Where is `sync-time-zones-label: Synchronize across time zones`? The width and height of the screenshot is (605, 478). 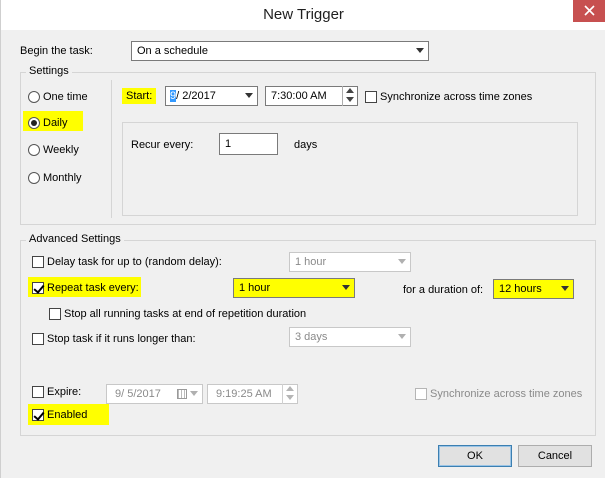 sync-time-zones-label: Synchronize across time zones is located at coordinates (456, 97).